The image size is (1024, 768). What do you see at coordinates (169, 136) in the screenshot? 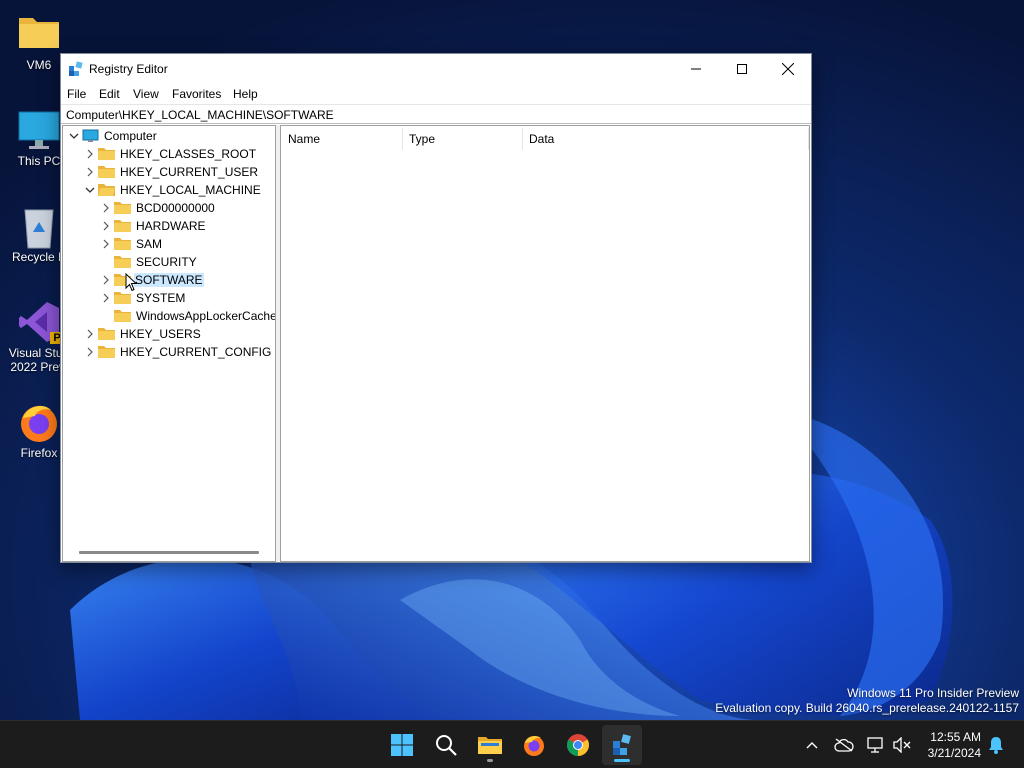
I see `tree-item-computer: Computer` at bounding box center [169, 136].